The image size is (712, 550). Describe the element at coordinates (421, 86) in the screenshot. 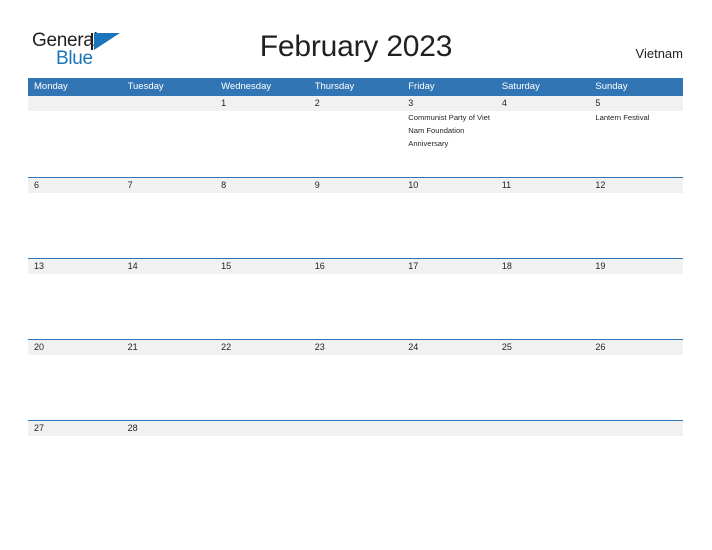

I see `weekday-header-friday: Friday` at that location.